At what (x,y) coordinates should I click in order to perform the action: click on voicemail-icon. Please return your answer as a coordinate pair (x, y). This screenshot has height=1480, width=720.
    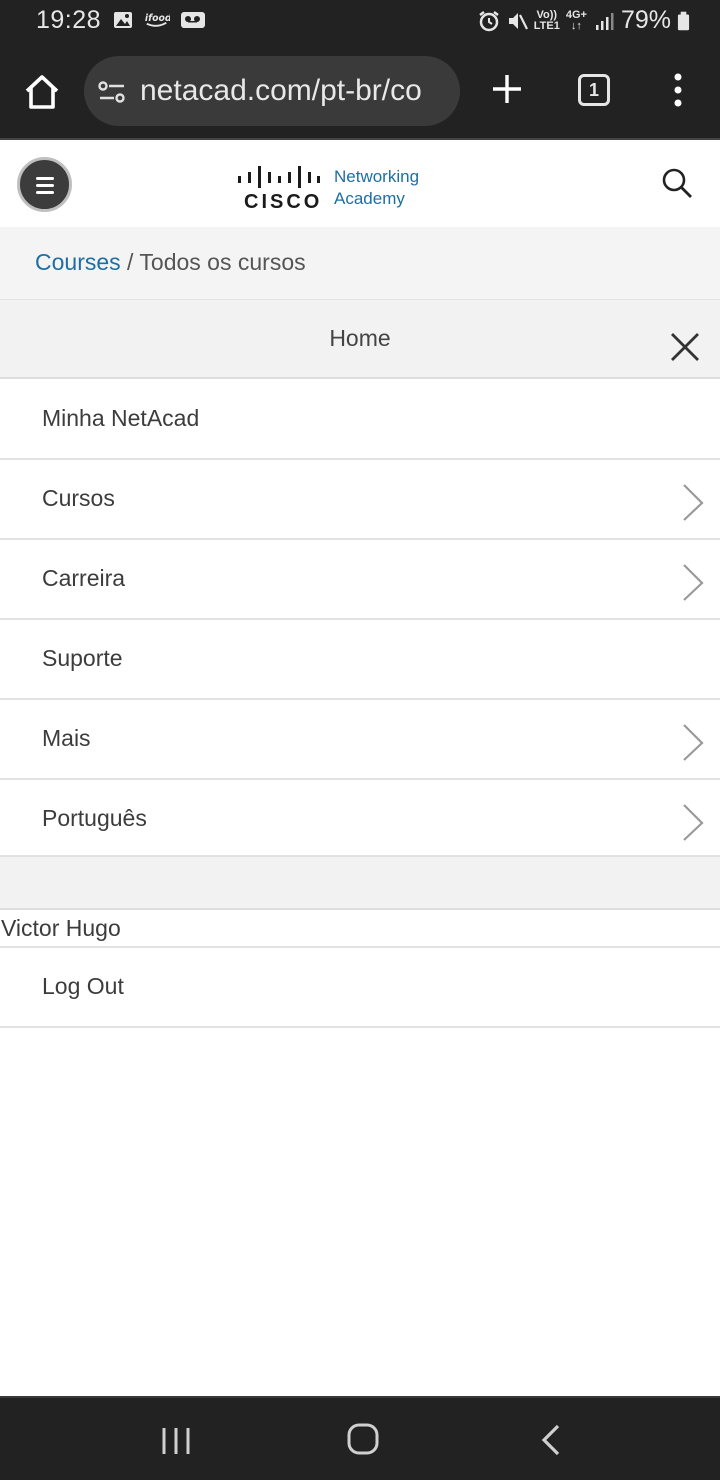
    Looking at the image, I should click on (193, 20).